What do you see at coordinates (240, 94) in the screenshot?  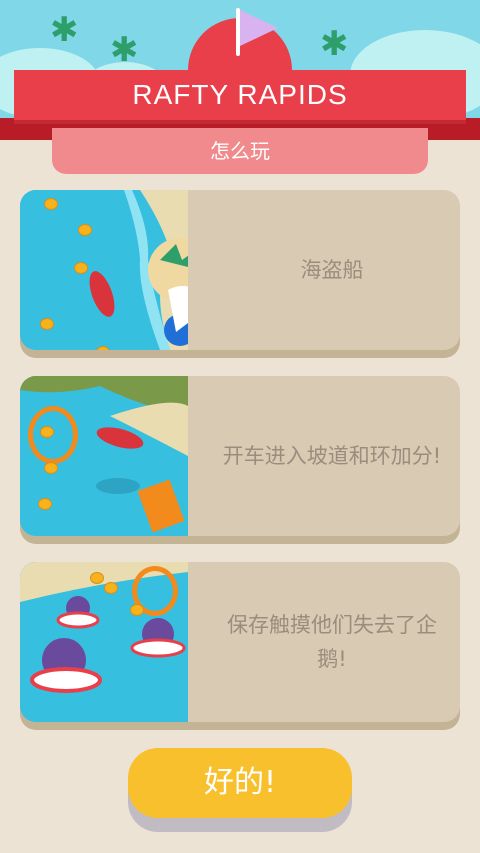 I see `game-title: RAFTY RAPIDS` at bounding box center [240, 94].